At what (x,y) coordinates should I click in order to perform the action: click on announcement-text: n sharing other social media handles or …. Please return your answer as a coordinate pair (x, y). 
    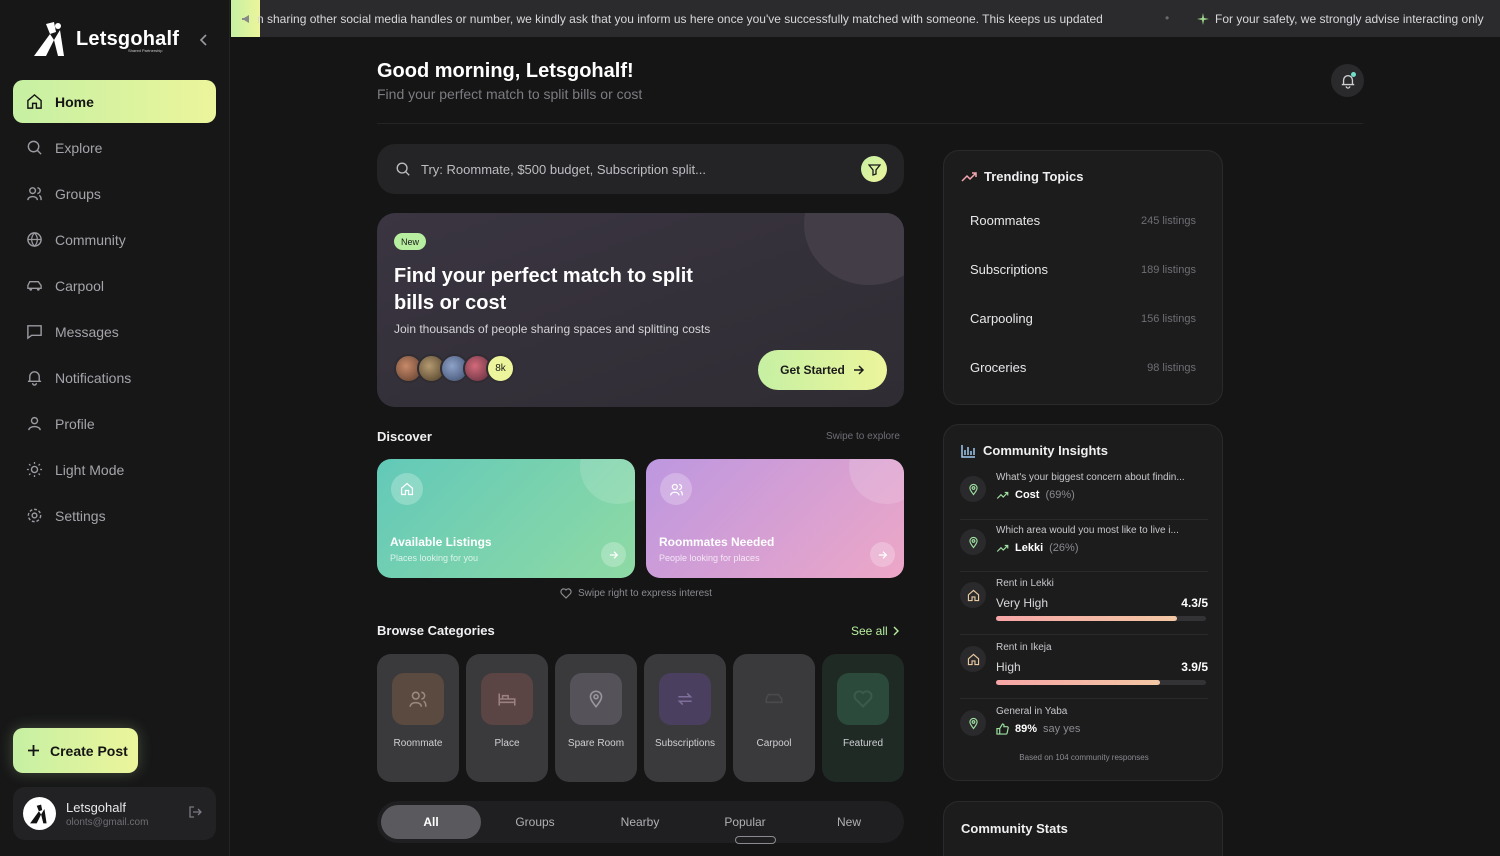
    Looking at the image, I should click on (680, 19).